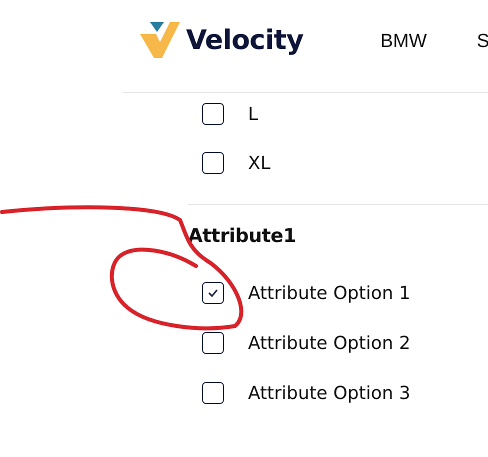 This screenshot has height=457, width=488. I want to click on logo-icon, so click(160, 40).